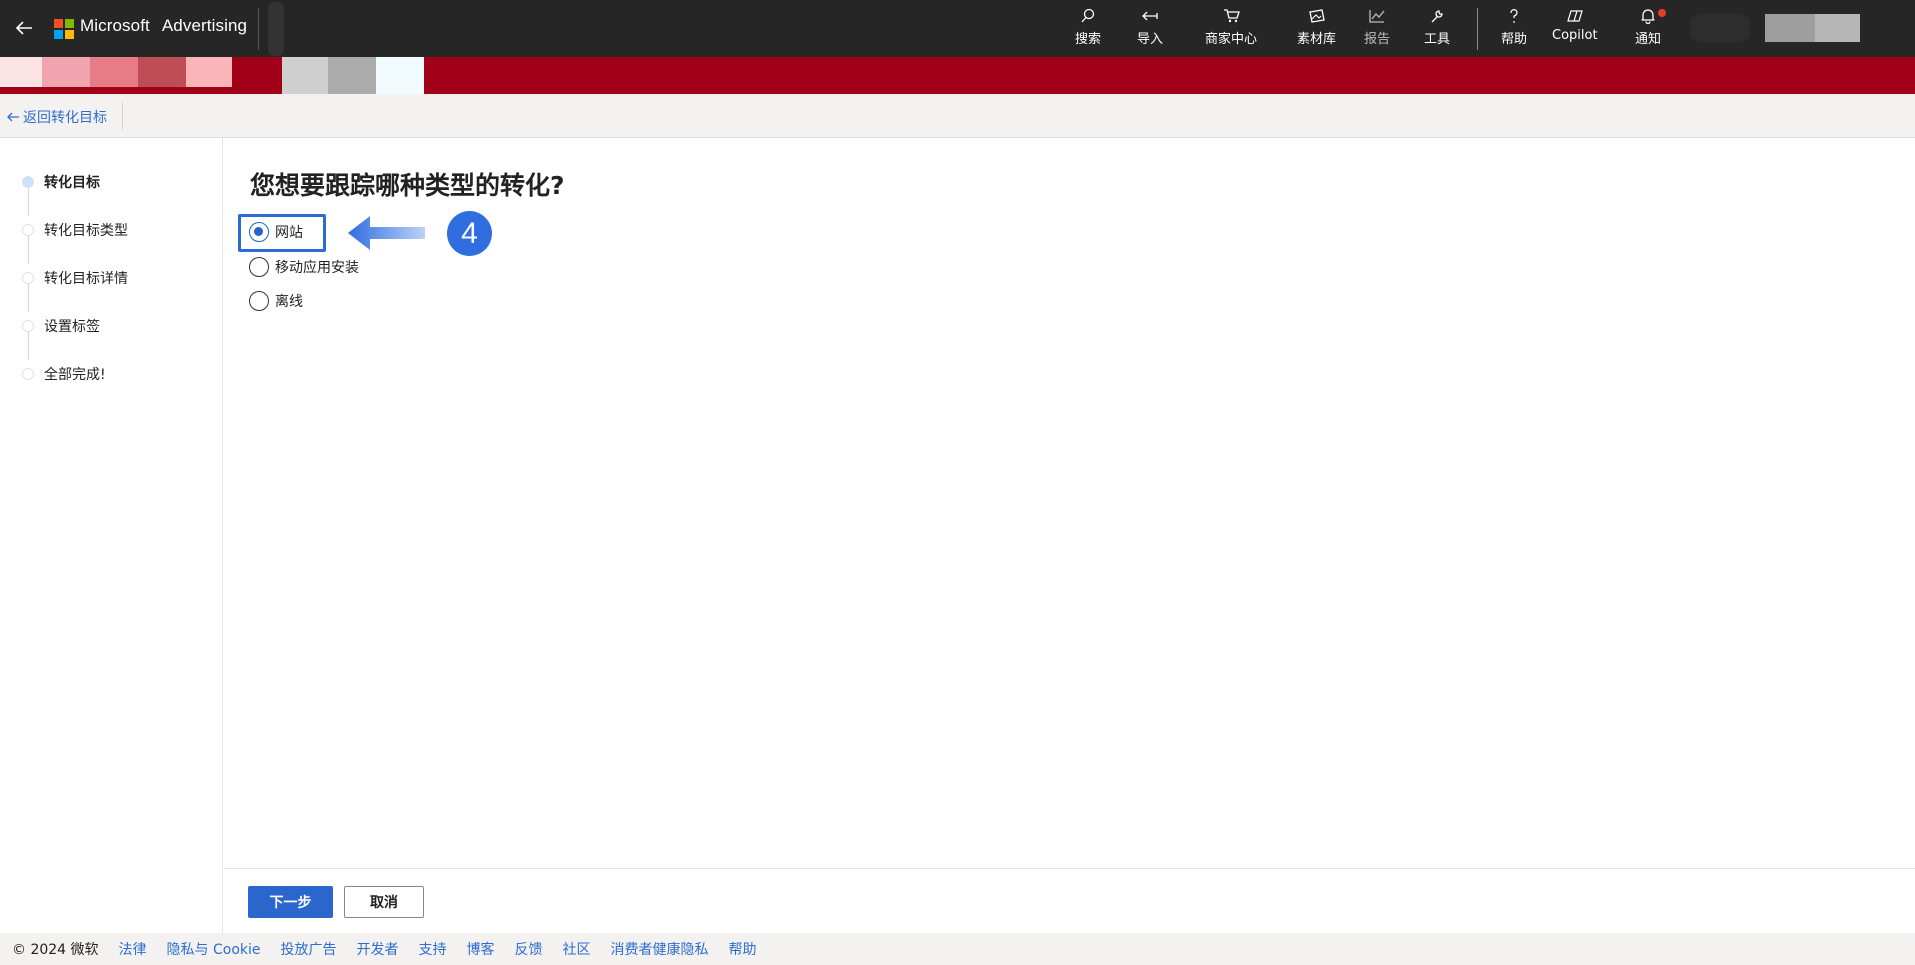  I want to click on back-to-conversion-goals-link: 返回转化目标, so click(56, 117).